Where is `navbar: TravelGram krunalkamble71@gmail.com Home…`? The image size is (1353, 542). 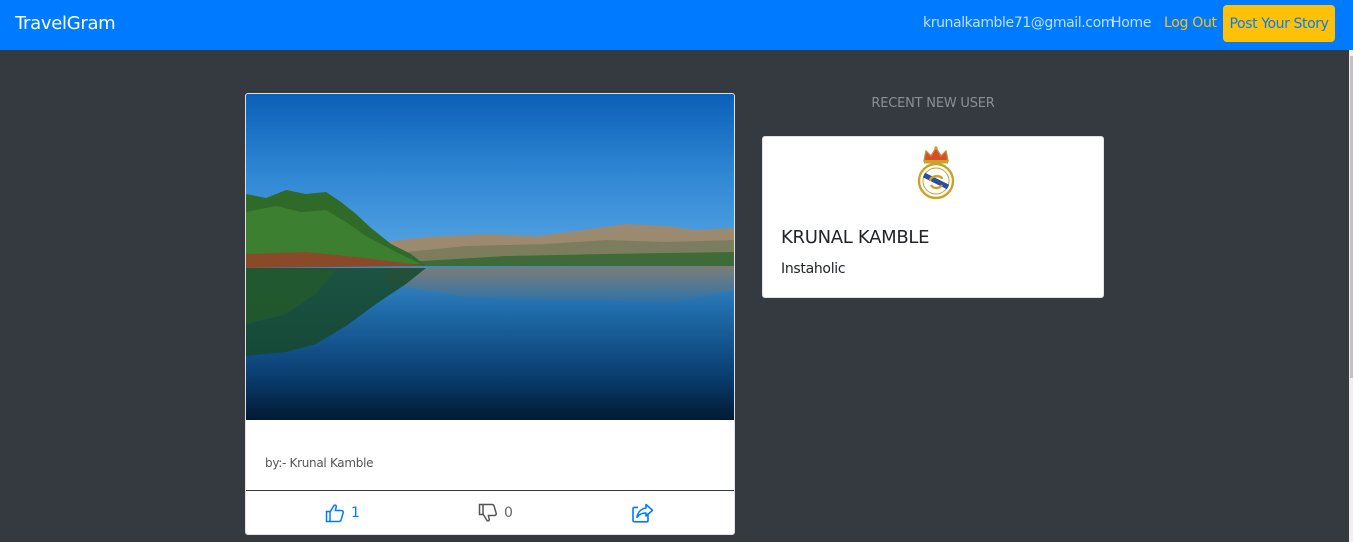 navbar: TravelGram krunalkamble71@gmail.com Home… is located at coordinates (676, 25).